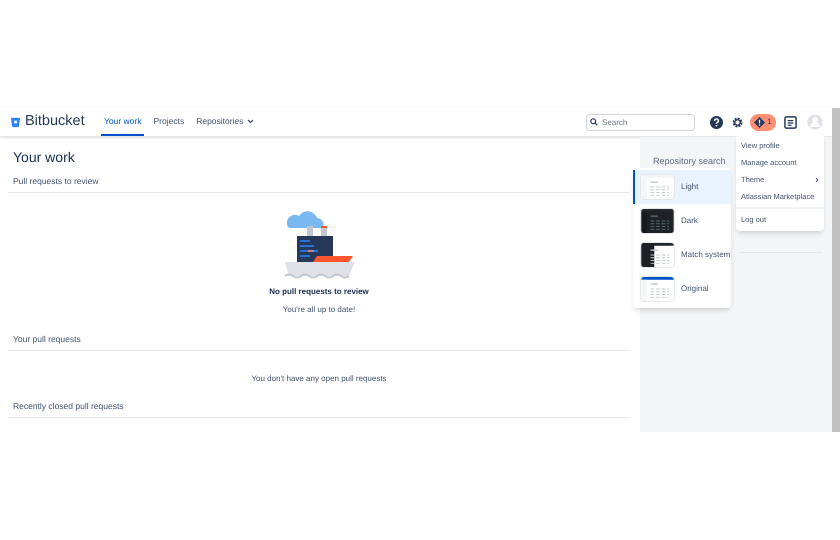 This screenshot has width=840, height=540. I want to click on notification-button: 1, so click(763, 122).